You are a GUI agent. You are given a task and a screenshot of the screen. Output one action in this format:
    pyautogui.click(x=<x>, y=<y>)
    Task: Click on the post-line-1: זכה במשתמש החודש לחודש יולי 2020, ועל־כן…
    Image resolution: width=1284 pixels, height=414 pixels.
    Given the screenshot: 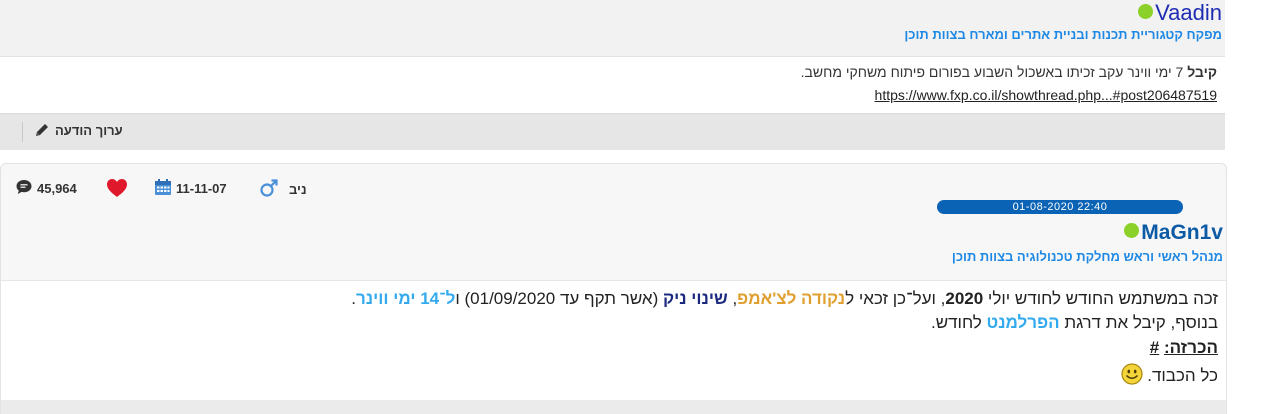 What is the action you would take?
    pyautogui.click(x=784, y=299)
    